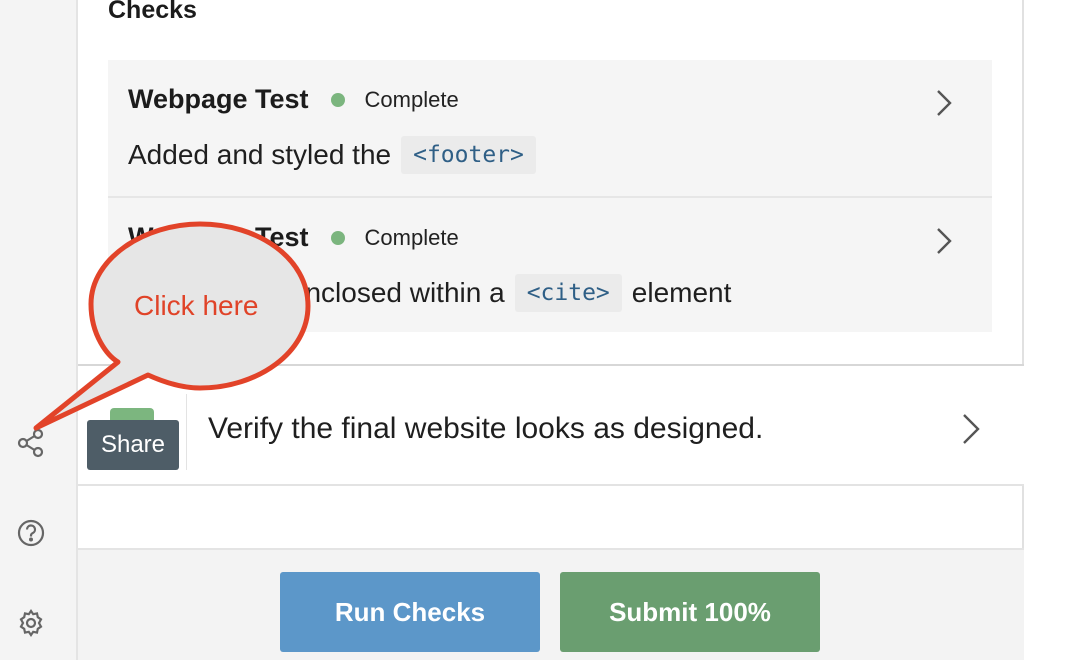 The height and width of the screenshot is (660, 1068). Describe the element at coordinates (39, 330) in the screenshot. I see `left-rail` at that location.